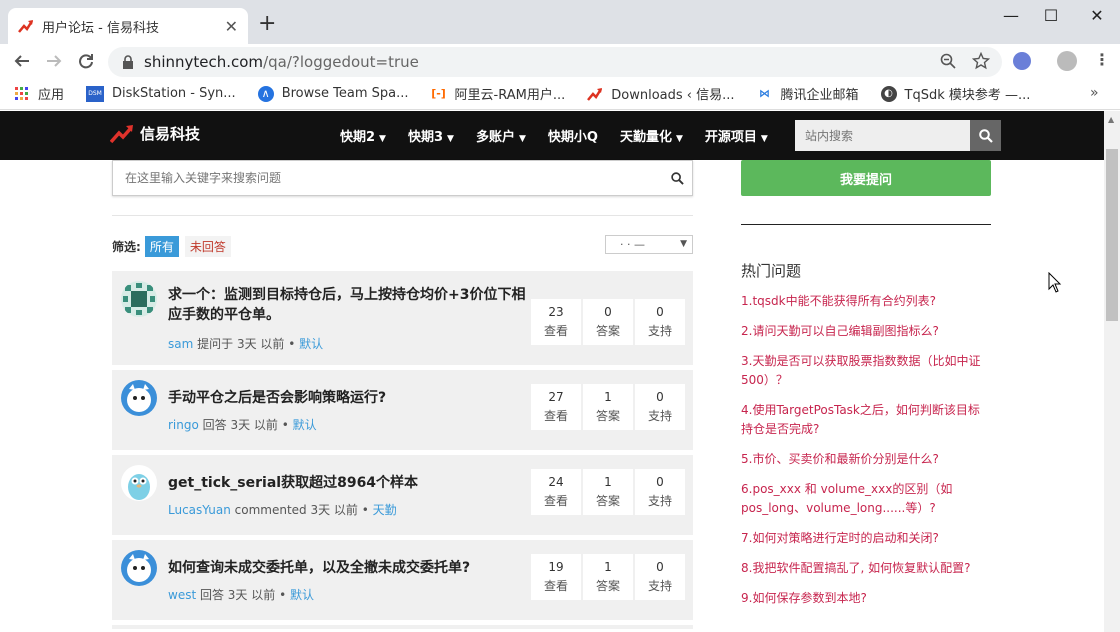 This screenshot has width=1120, height=632. What do you see at coordinates (866, 301) in the screenshot?
I see `hot-question-link: 1.tqsdk中能不能获得所有合约列表?` at bounding box center [866, 301].